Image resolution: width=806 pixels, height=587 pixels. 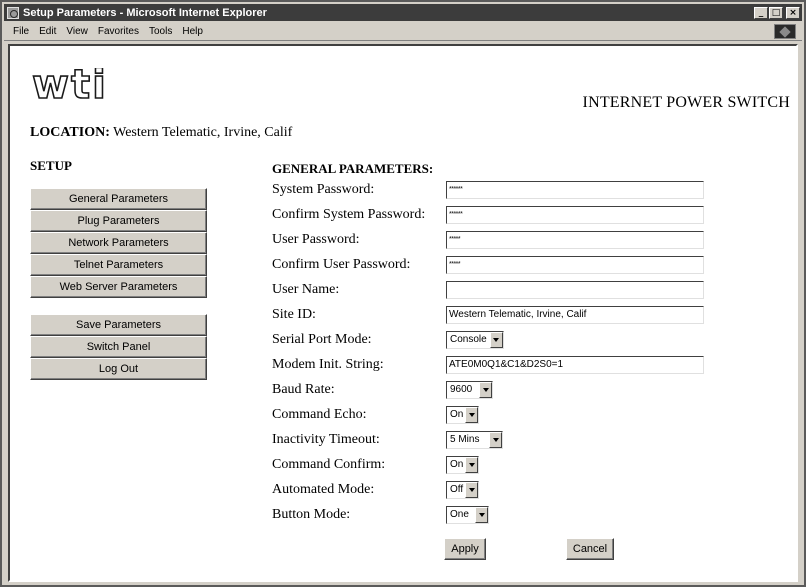 I want to click on menu-file: File, so click(x=21, y=31).